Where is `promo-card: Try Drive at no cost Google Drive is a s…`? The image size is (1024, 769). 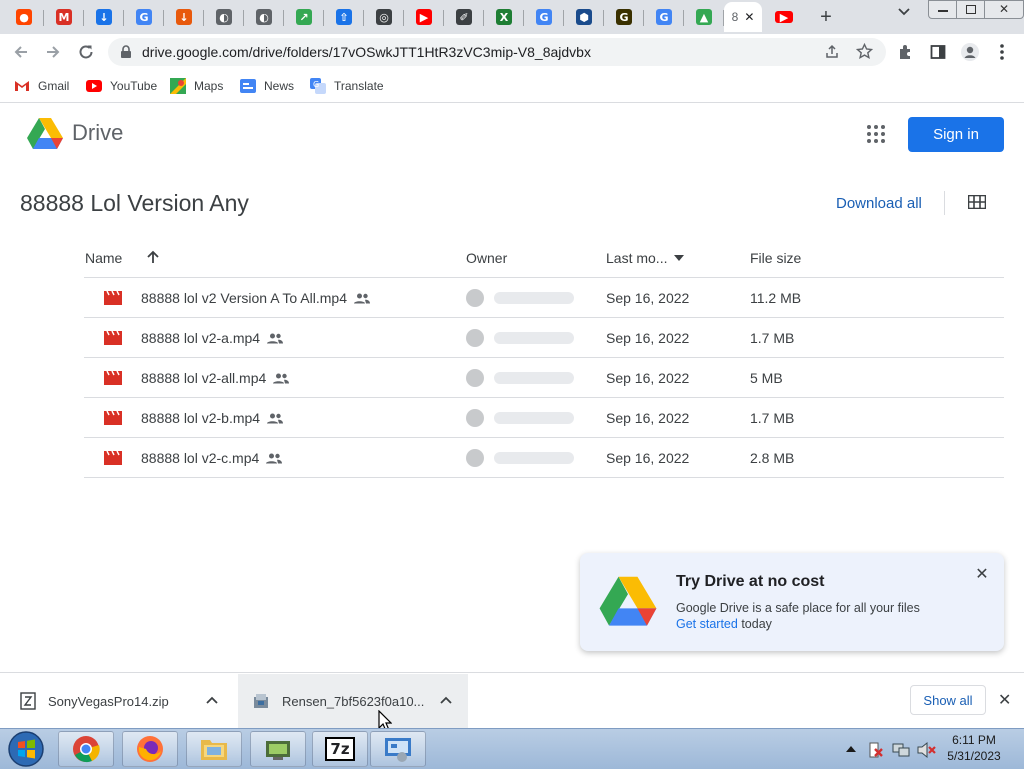 promo-card: Try Drive at no cost Google Drive is a s… is located at coordinates (792, 602).